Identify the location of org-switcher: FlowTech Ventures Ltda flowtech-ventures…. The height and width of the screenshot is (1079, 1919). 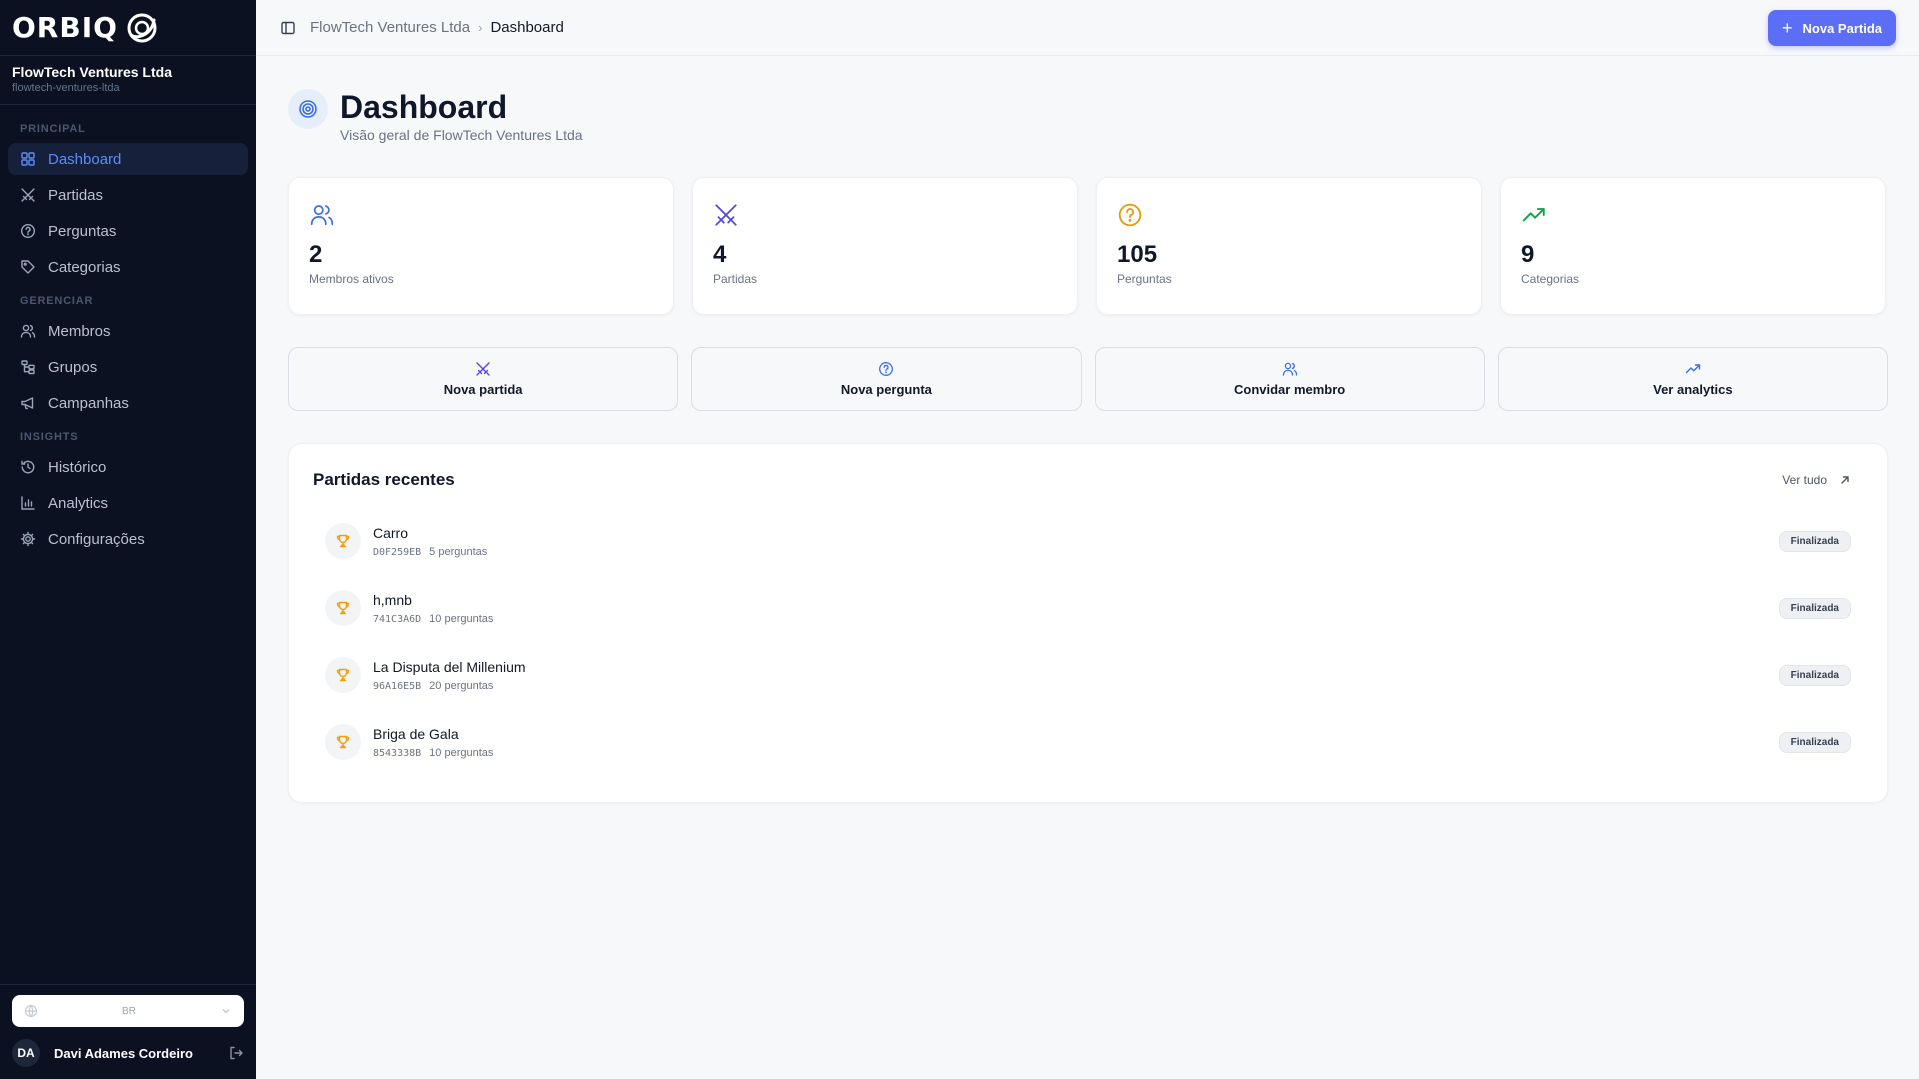
(128, 80).